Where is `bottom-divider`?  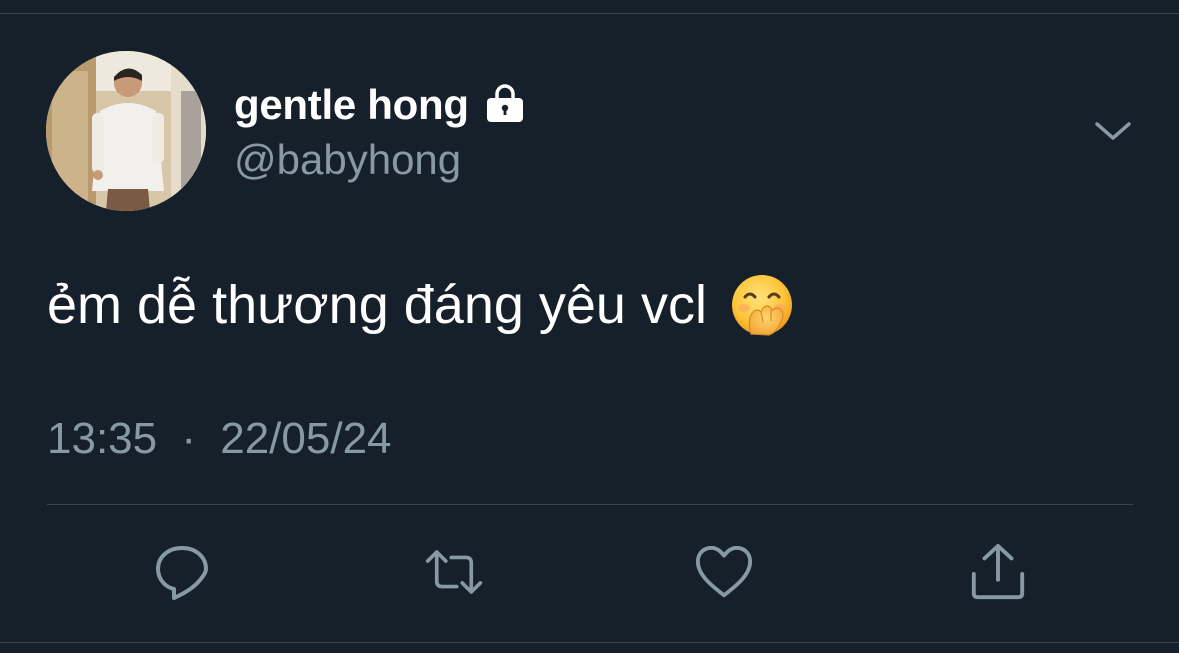
bottom-divider is located at coordinates (589, 642).